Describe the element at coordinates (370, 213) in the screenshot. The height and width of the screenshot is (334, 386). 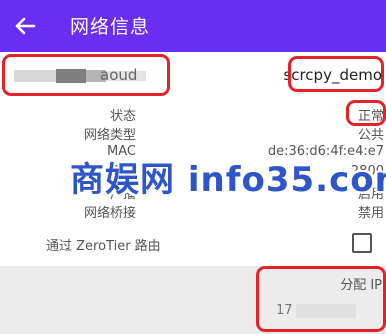
I see `bridging-value: 禁用` at that location.